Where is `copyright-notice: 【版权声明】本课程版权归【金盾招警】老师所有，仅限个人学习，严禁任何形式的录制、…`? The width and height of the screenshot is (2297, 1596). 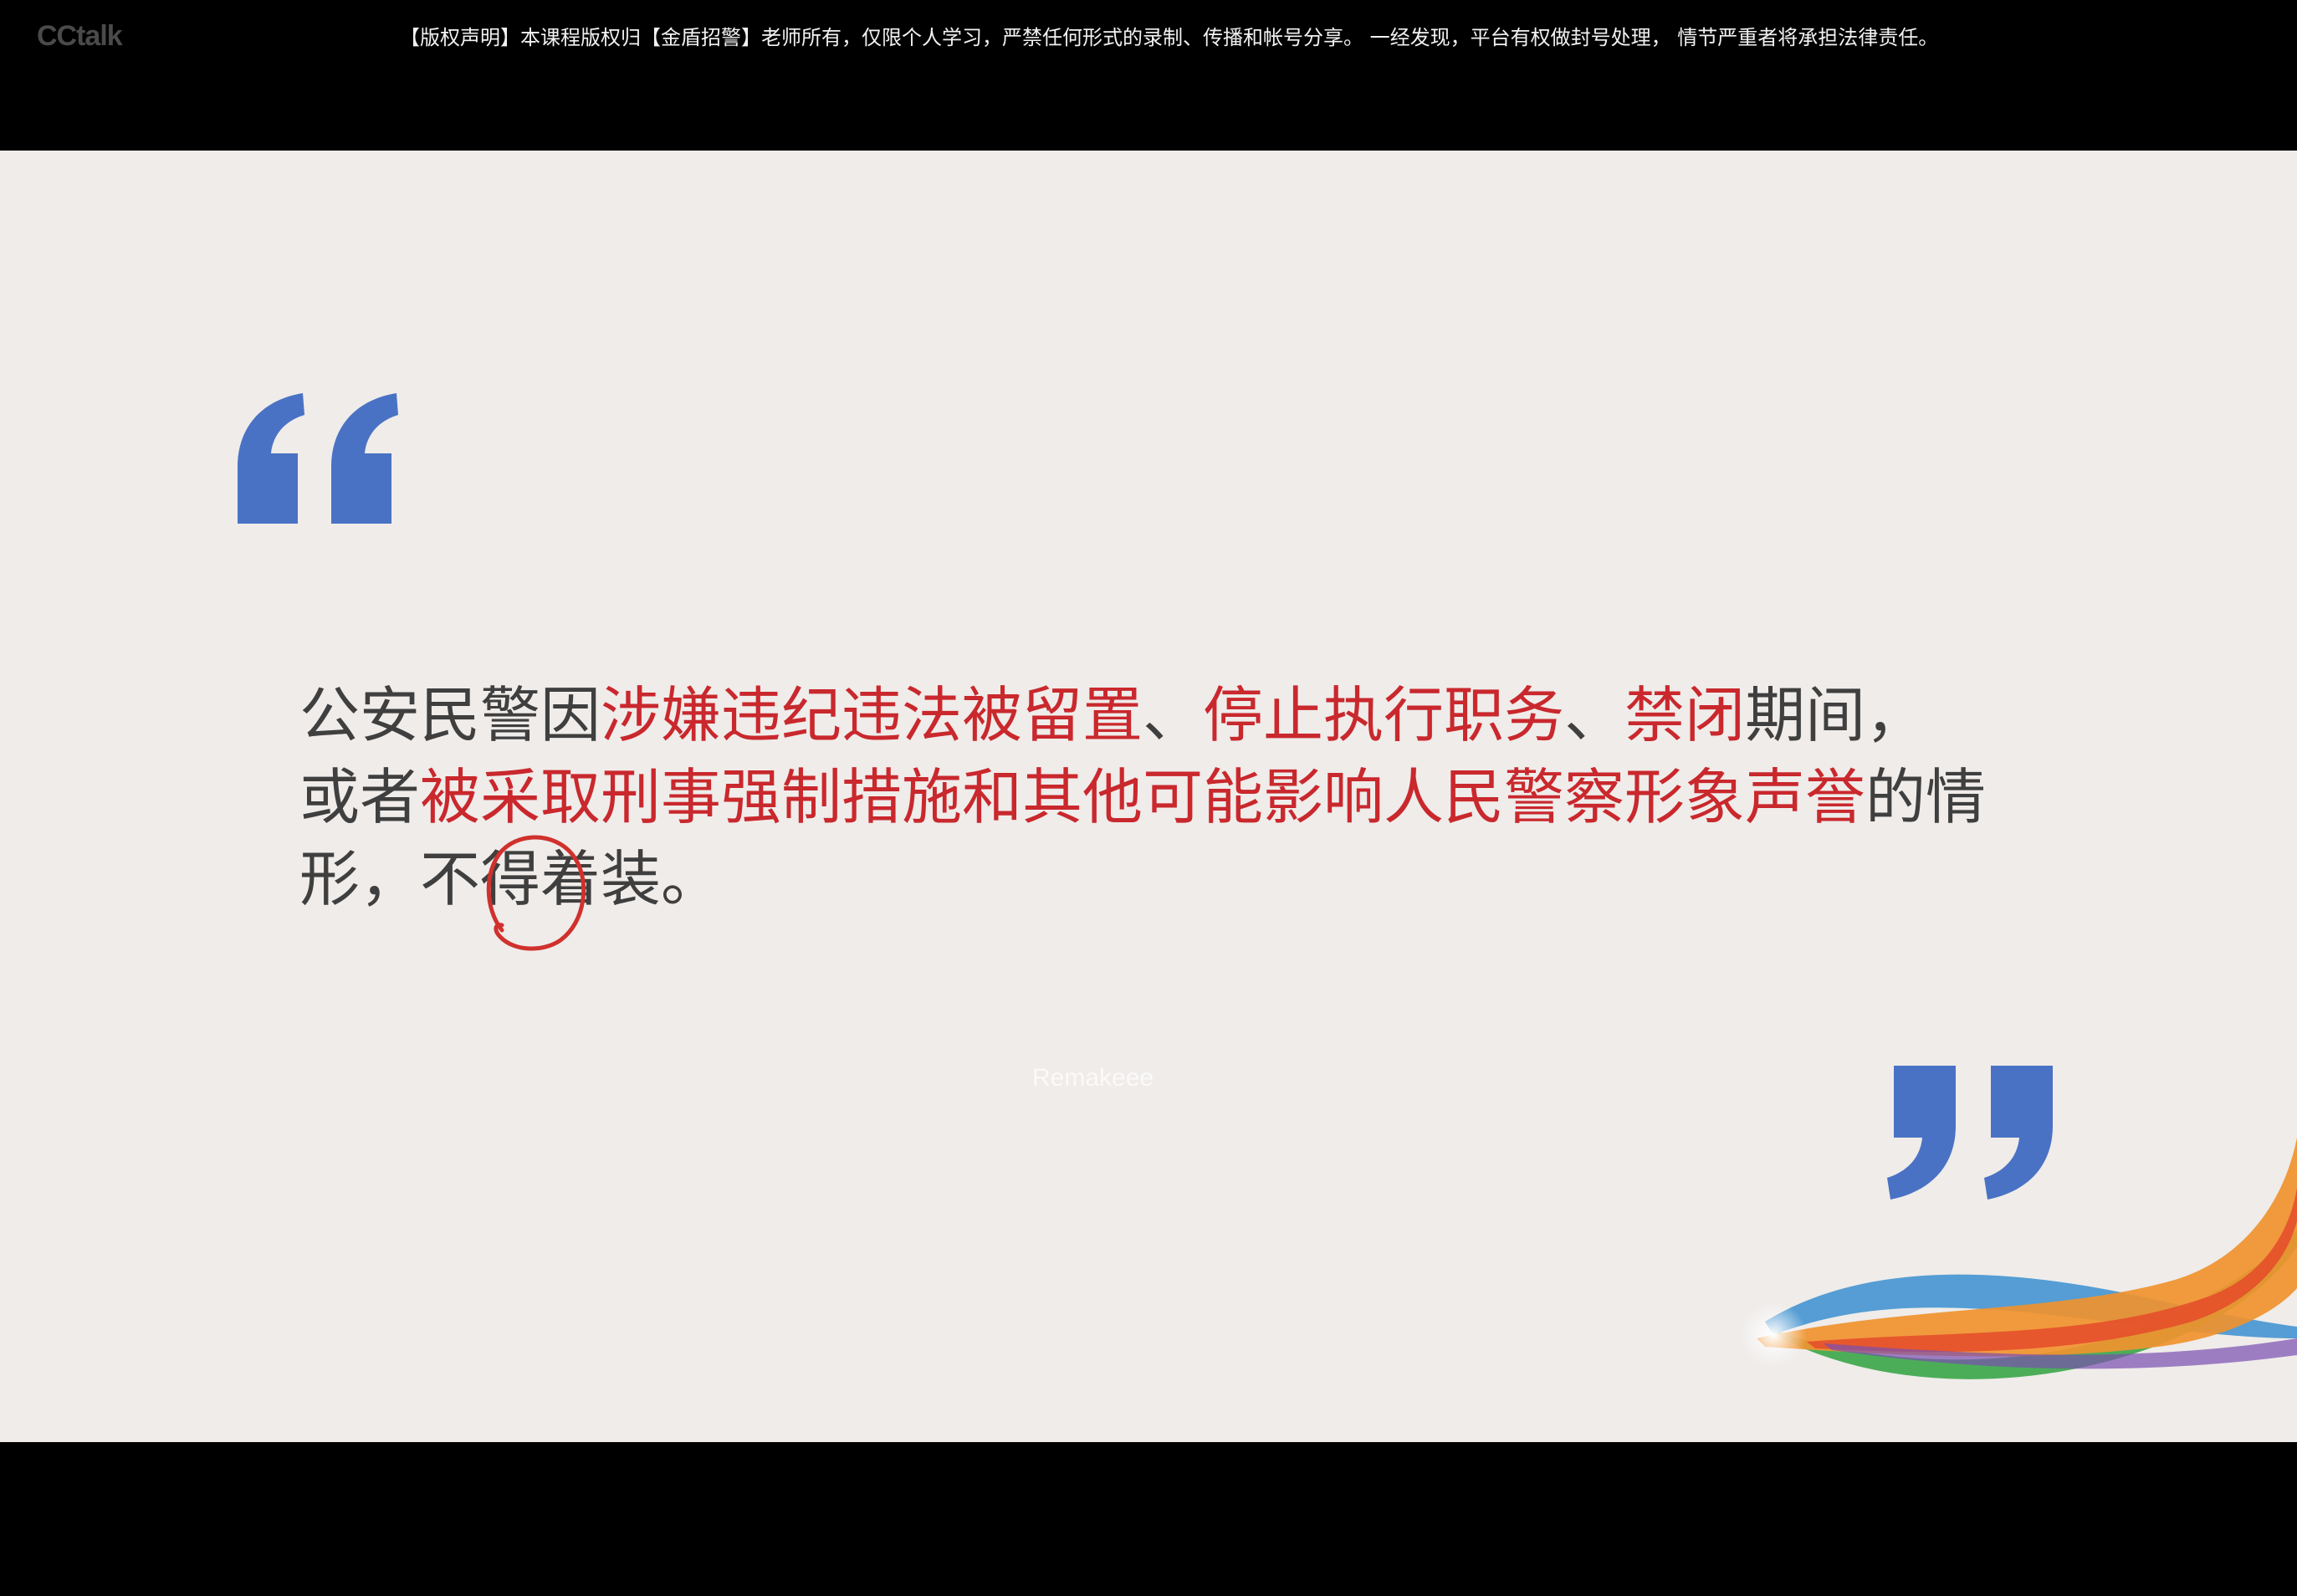
copyright-notice: 【版权声明】本课程版权归【金盾招警】老师所有，仅限个人学习，严禁任何形式的录制、… is located at coordinates (1169, 38).